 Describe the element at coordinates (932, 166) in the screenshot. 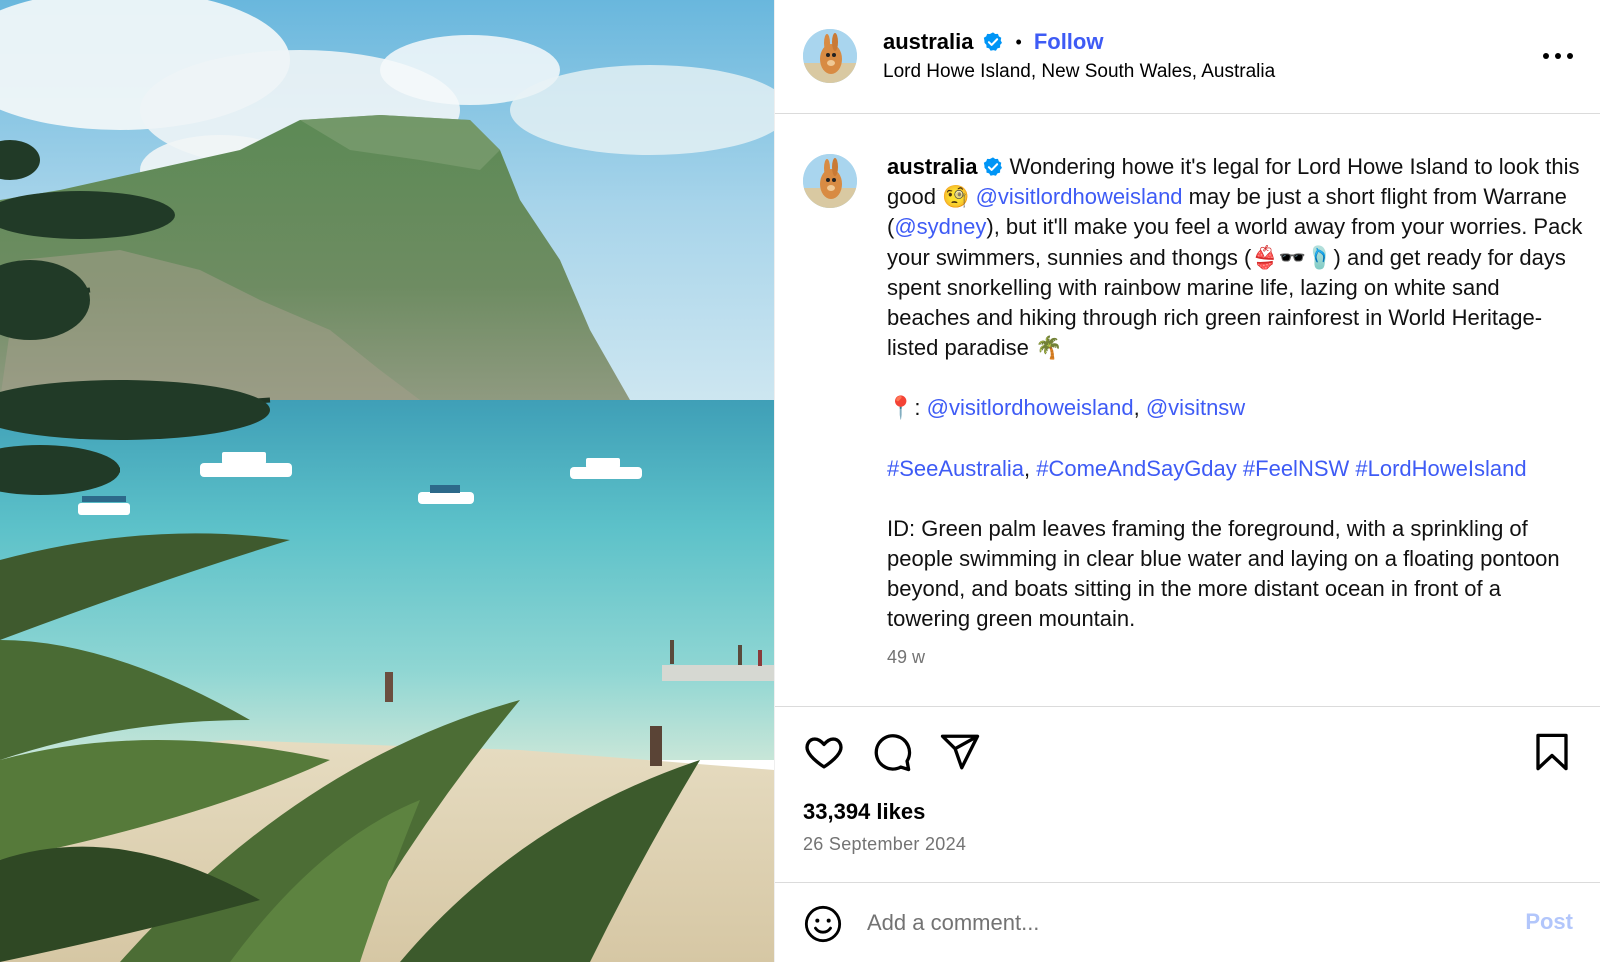

I see `caption-username: australia` at that location.